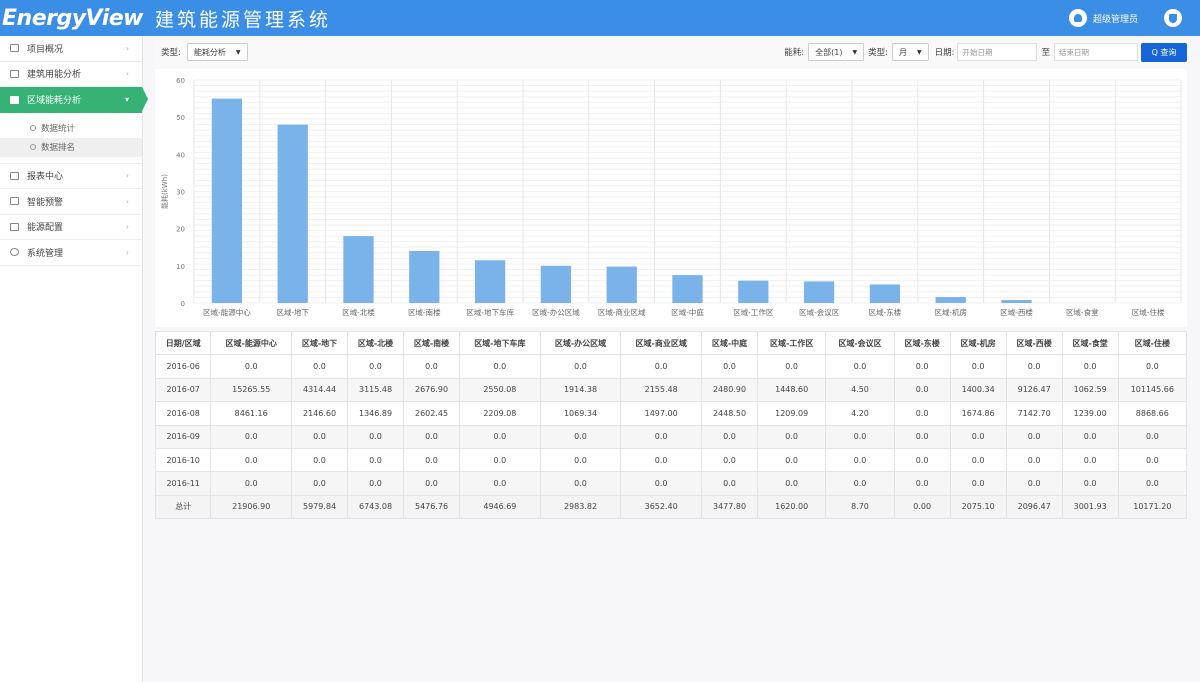 The image size is (1200, 682). What do you see at coordinates (164, 191) in the screenshot?
I see `y-axis-label: 能耗(kWh)` at bounding box center [164, 191].